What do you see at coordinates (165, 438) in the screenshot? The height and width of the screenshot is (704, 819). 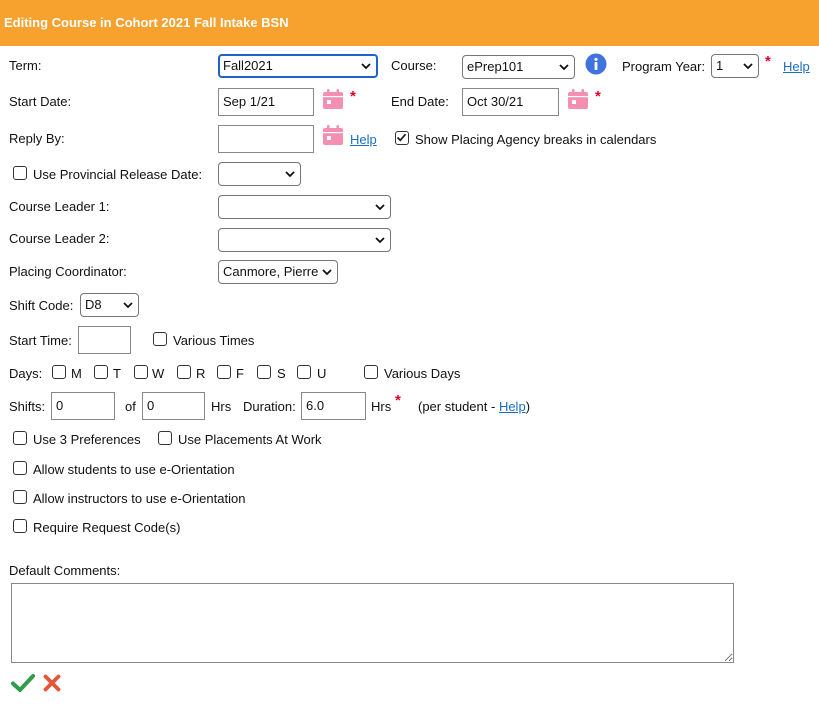 I see `use-placements-at-work-checkbox` at bounding box center [165, 438].